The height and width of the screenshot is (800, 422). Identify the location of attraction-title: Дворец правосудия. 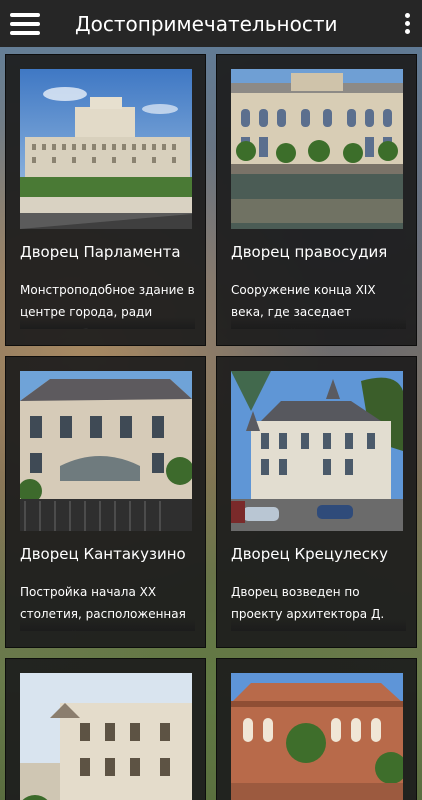
(309, 252).